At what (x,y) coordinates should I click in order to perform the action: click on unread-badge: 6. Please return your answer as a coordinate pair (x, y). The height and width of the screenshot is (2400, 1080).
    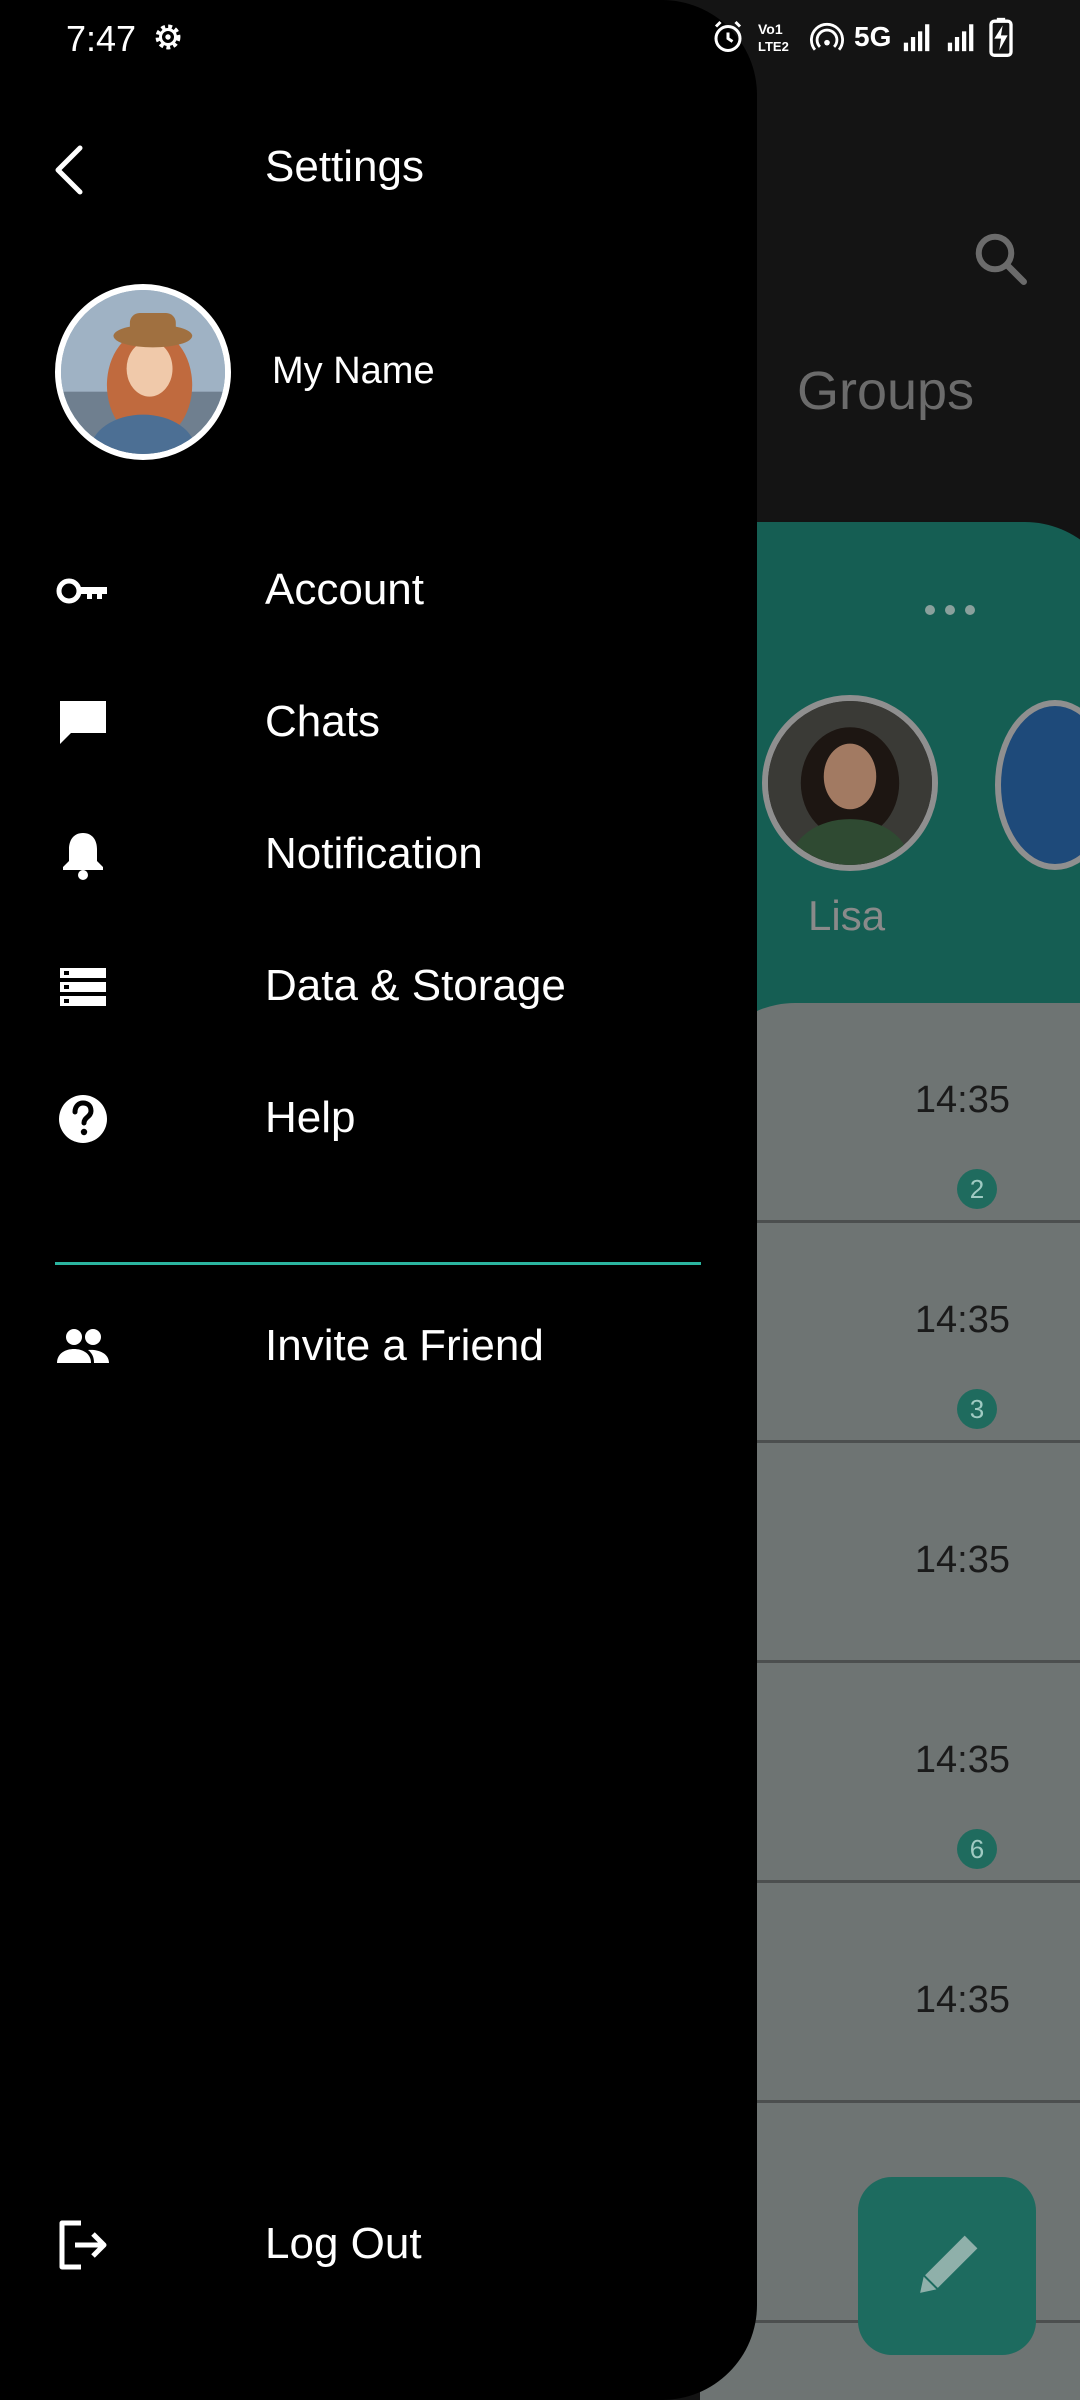
    Looking at the image, I should click on (977, 1849).